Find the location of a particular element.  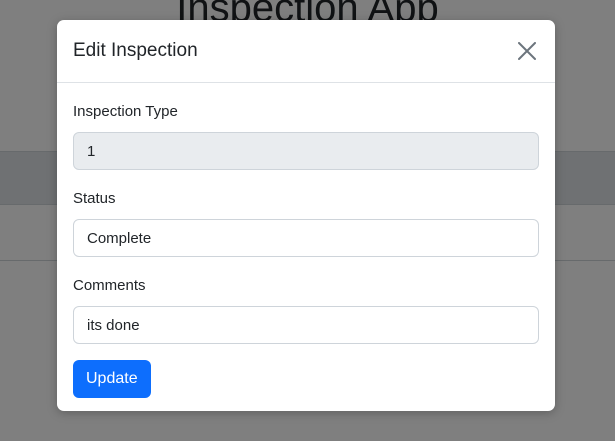

status-group: Status is located at coordinates (306, 223).